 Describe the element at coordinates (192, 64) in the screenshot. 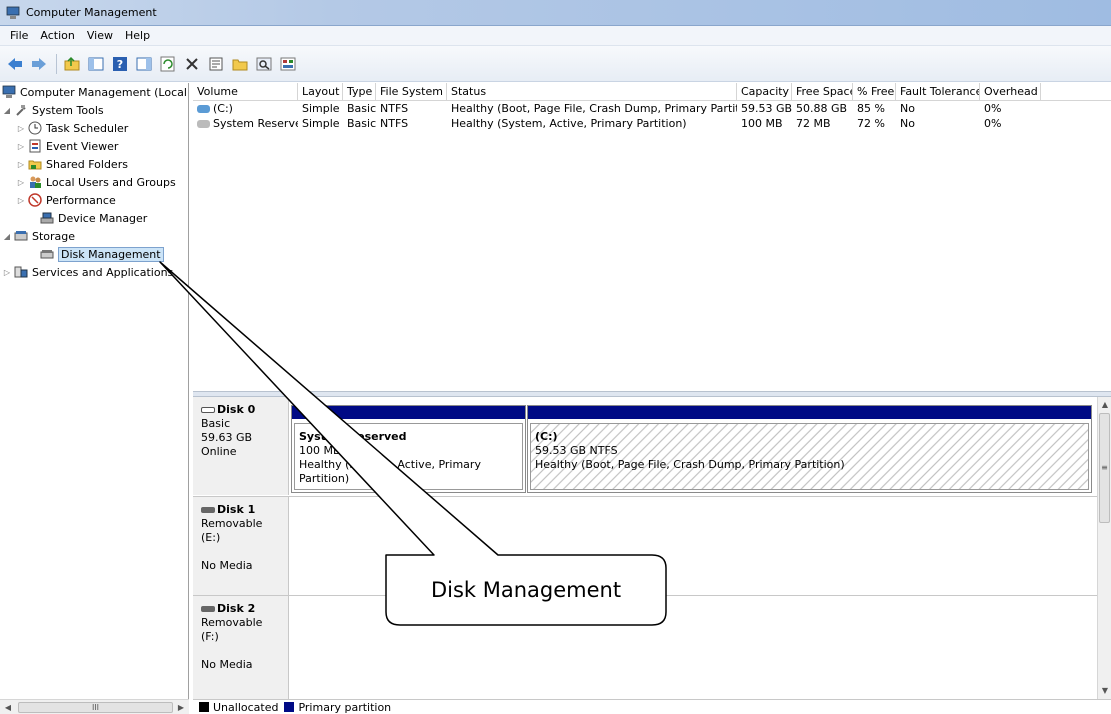

I see `delete-icon` at that location.